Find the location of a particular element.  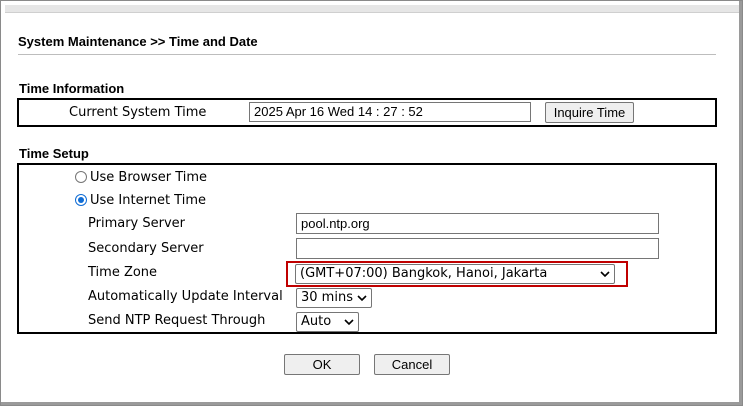

time-information-title: Time Information is located at coordinates (72, 88).